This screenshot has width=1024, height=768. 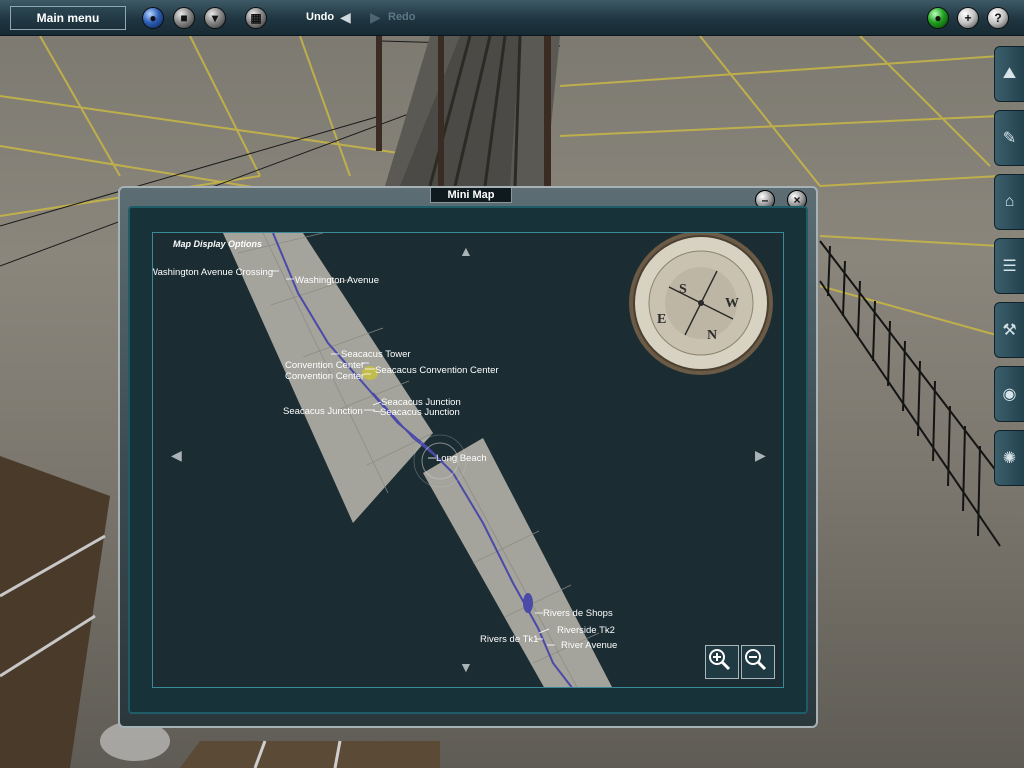 What do you see at coordinates (938, 18) in the screenshot?
I see `status-light-icon: ●` at bounding box center [938, 18].